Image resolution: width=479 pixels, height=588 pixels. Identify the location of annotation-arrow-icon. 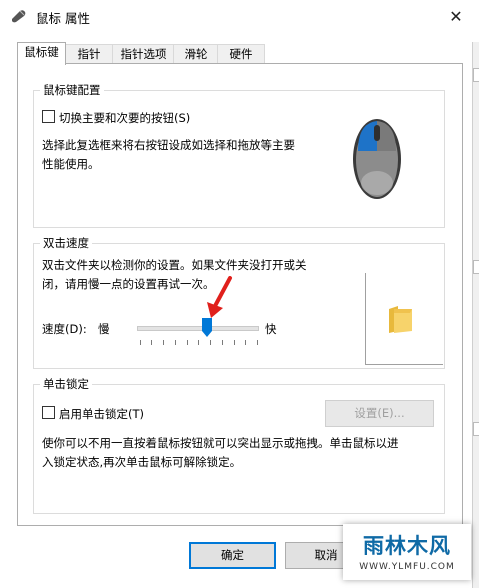
(219, 297).